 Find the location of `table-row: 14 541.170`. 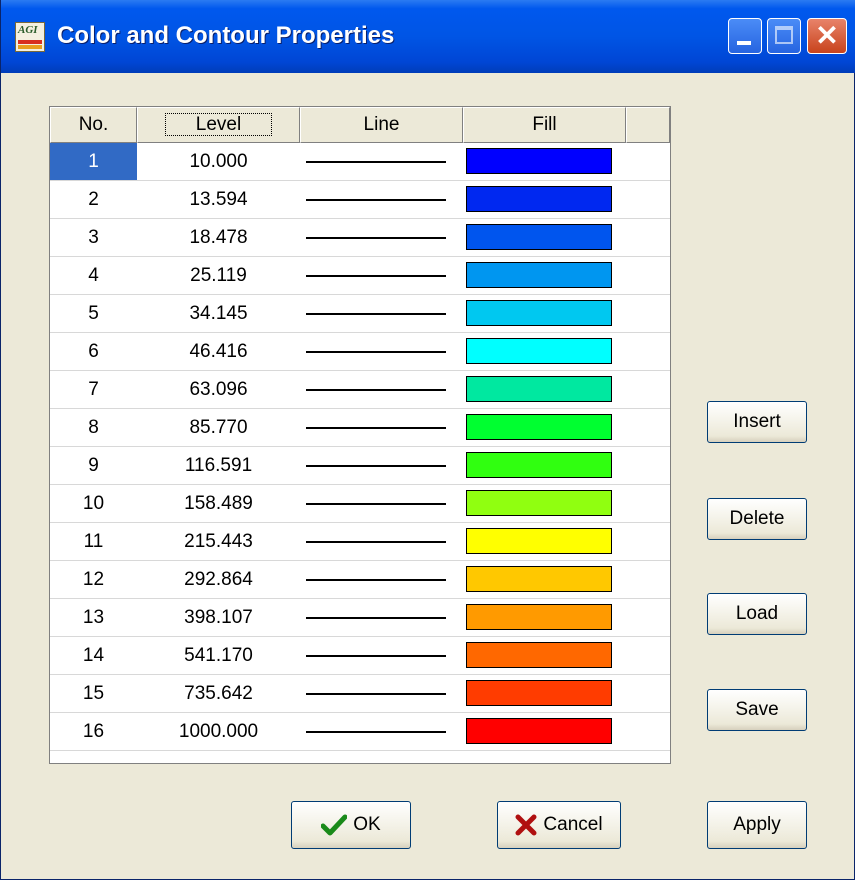

table-row: 14 541.170 is located at coordinates (360, 656).